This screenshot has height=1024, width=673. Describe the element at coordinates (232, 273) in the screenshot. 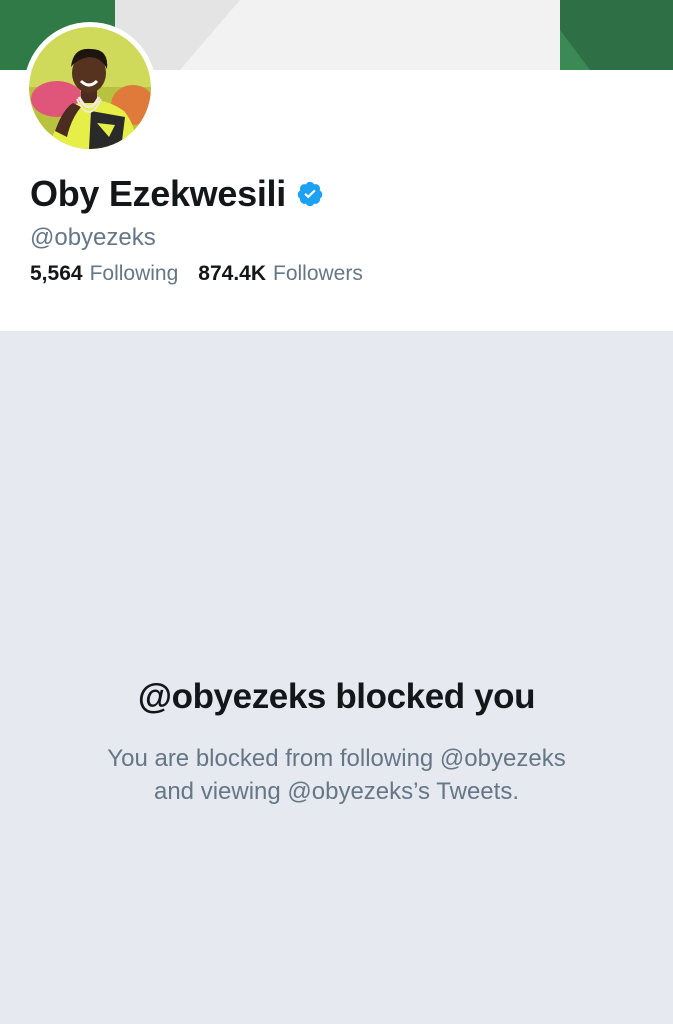

I see `followers-count: 874.4K` at that location.